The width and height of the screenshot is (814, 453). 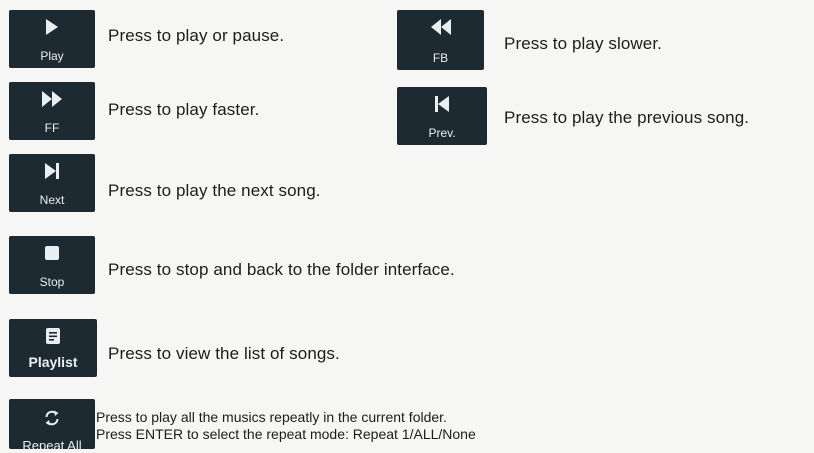 I want to click on repeat-all-button-label: Repeat All, so click(x=52, y=445).